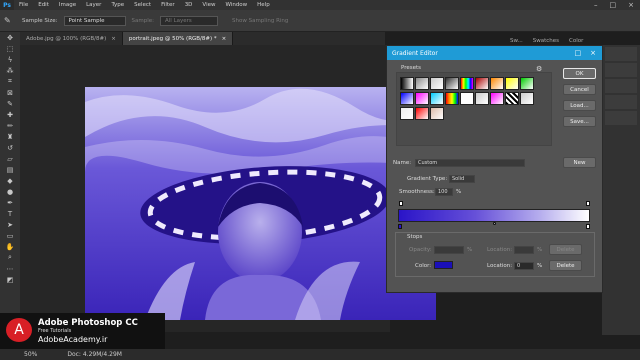 The height and width of the screenshot is (360, 640). I want to click on color-swatches-icon: ◩, so click(10, 279).